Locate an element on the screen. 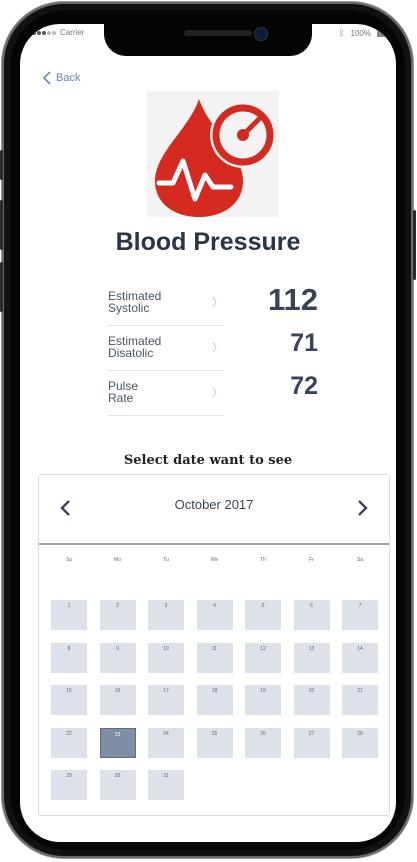 The image size is (417, 862). metric-label: Estimated Disatolic is located at coordinates (153, 347).